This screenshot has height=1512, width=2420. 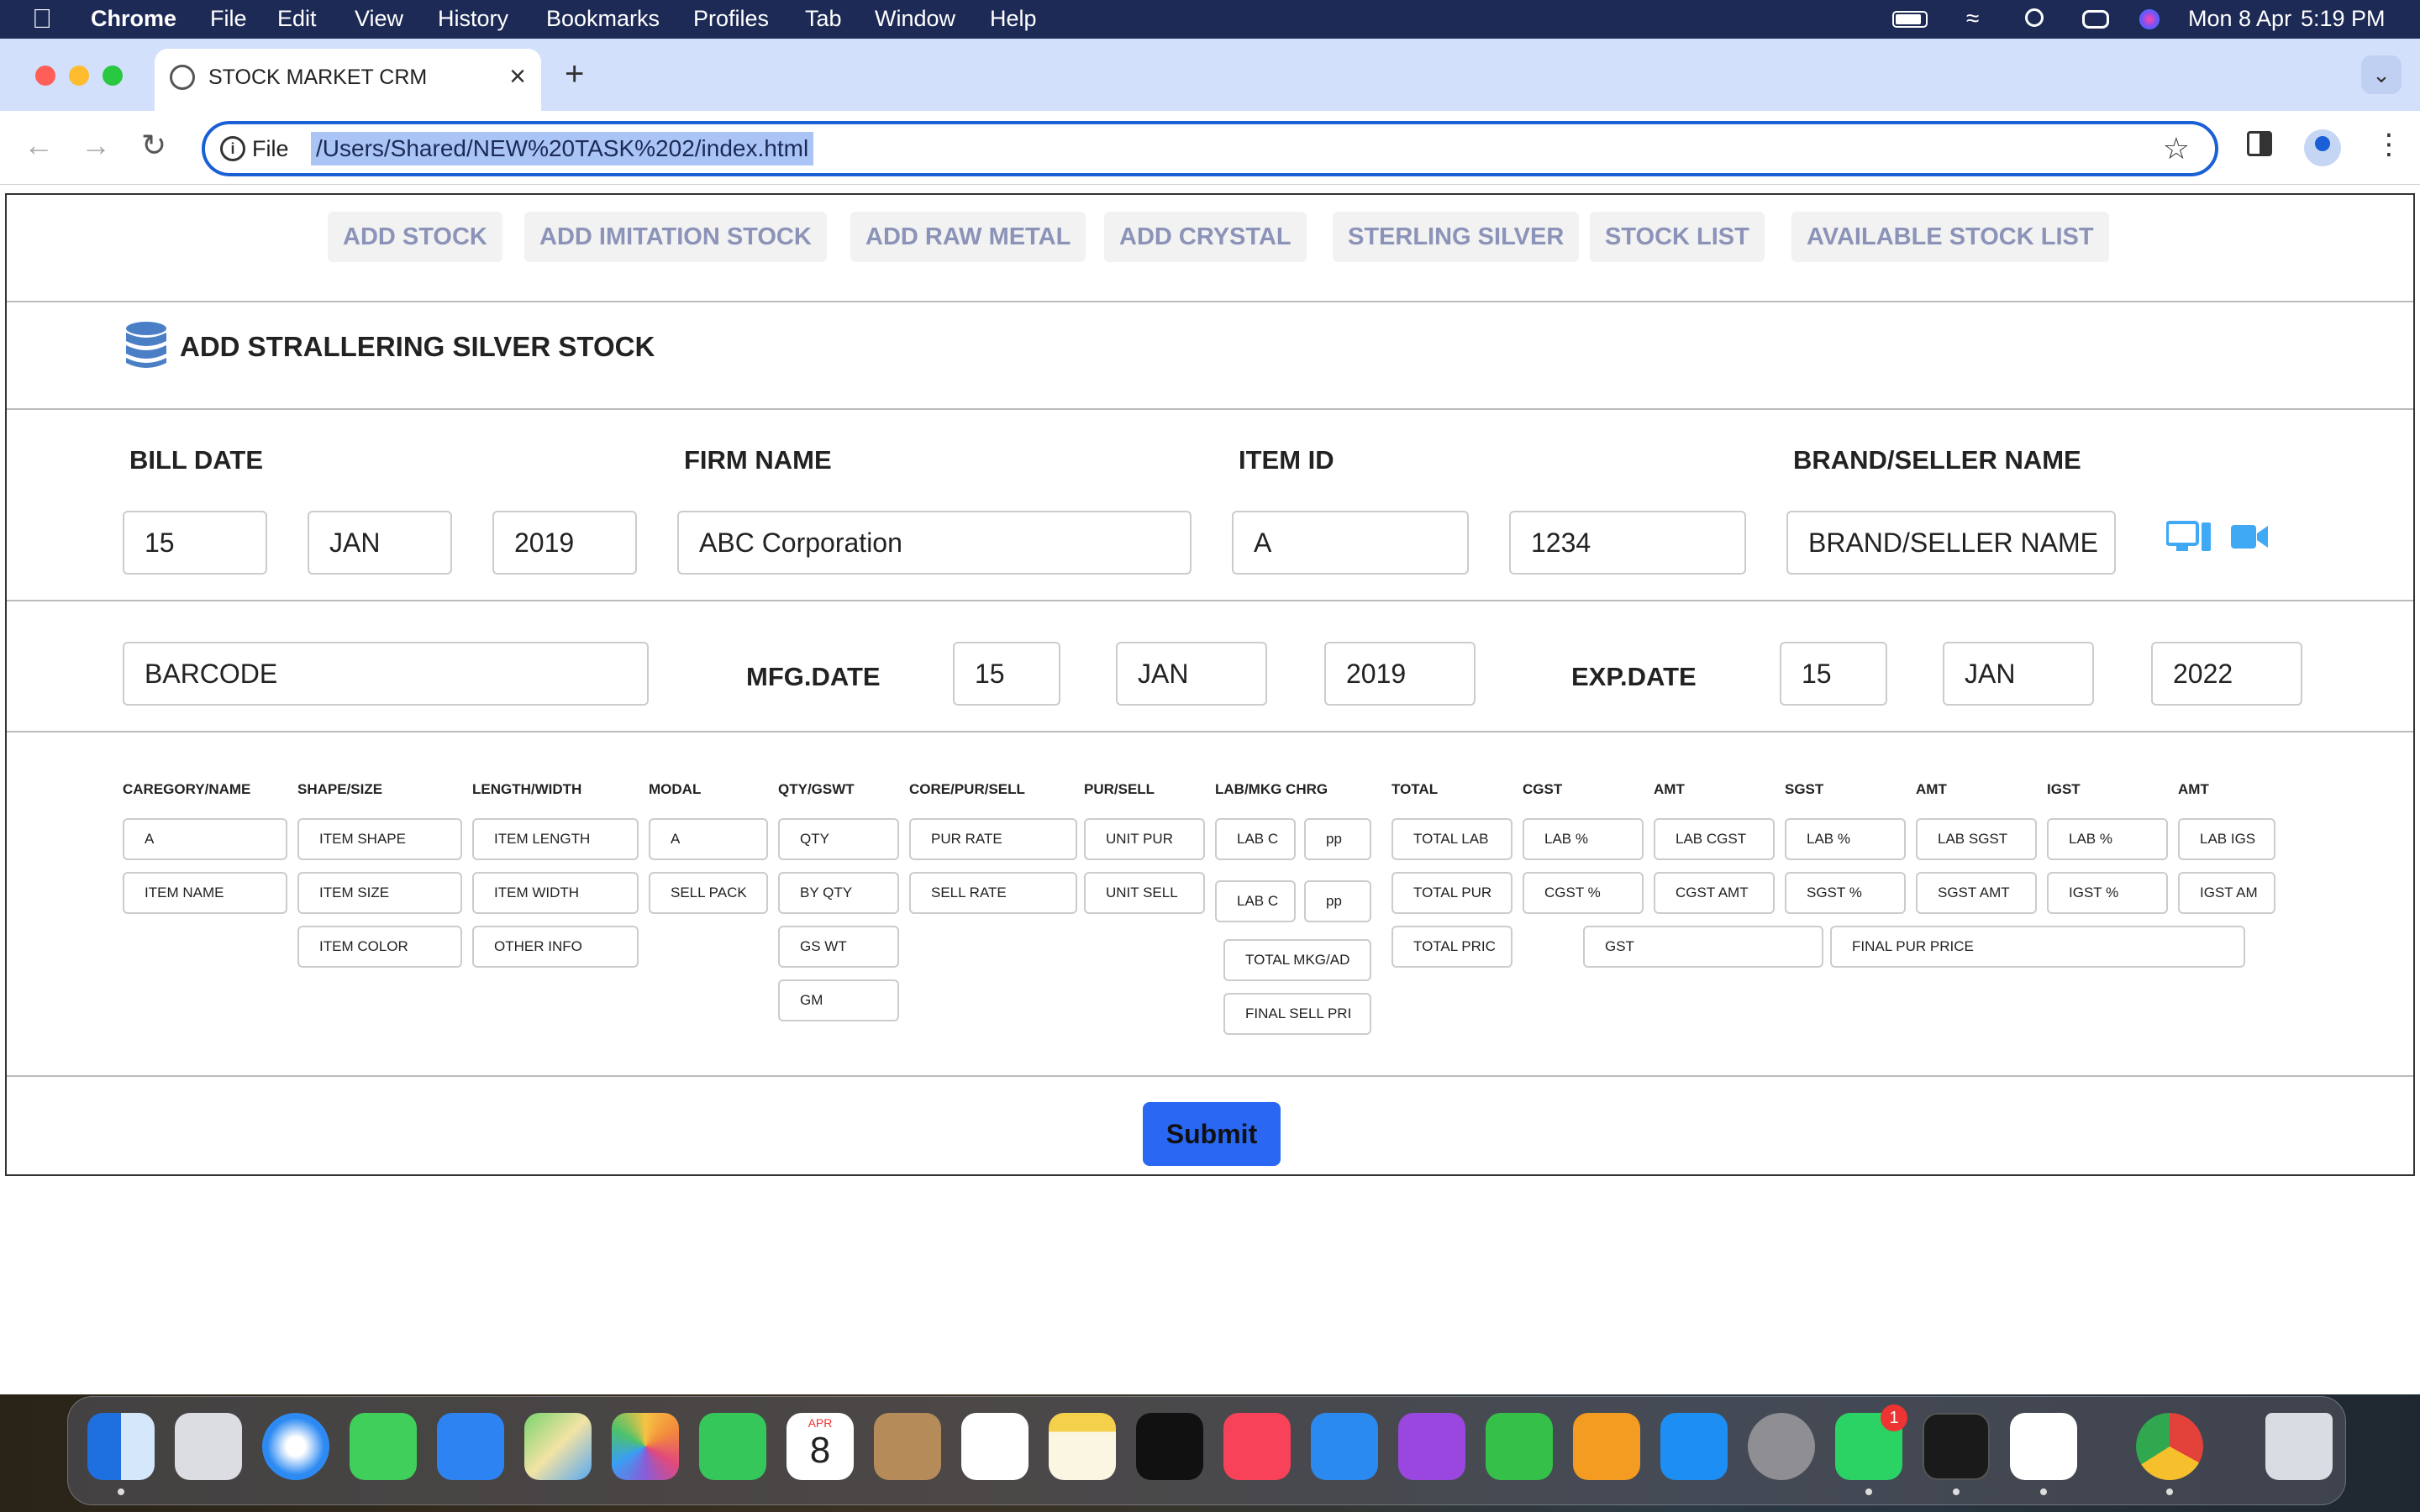 What do you see at coordinates (1977, 893) in the screenshot?
I see `sgst-amt-field: SGST AMT` at bounding box center [1977, 893].